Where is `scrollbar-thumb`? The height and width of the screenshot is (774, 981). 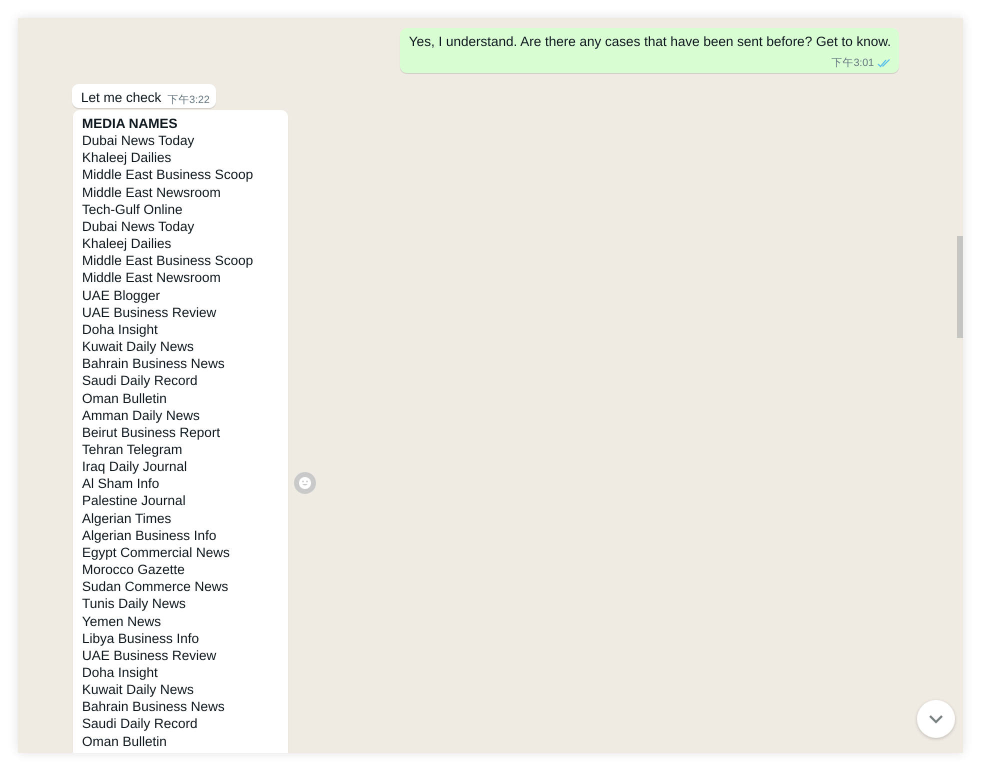 scrollbar-thumb is located at coordinates (960, 287).